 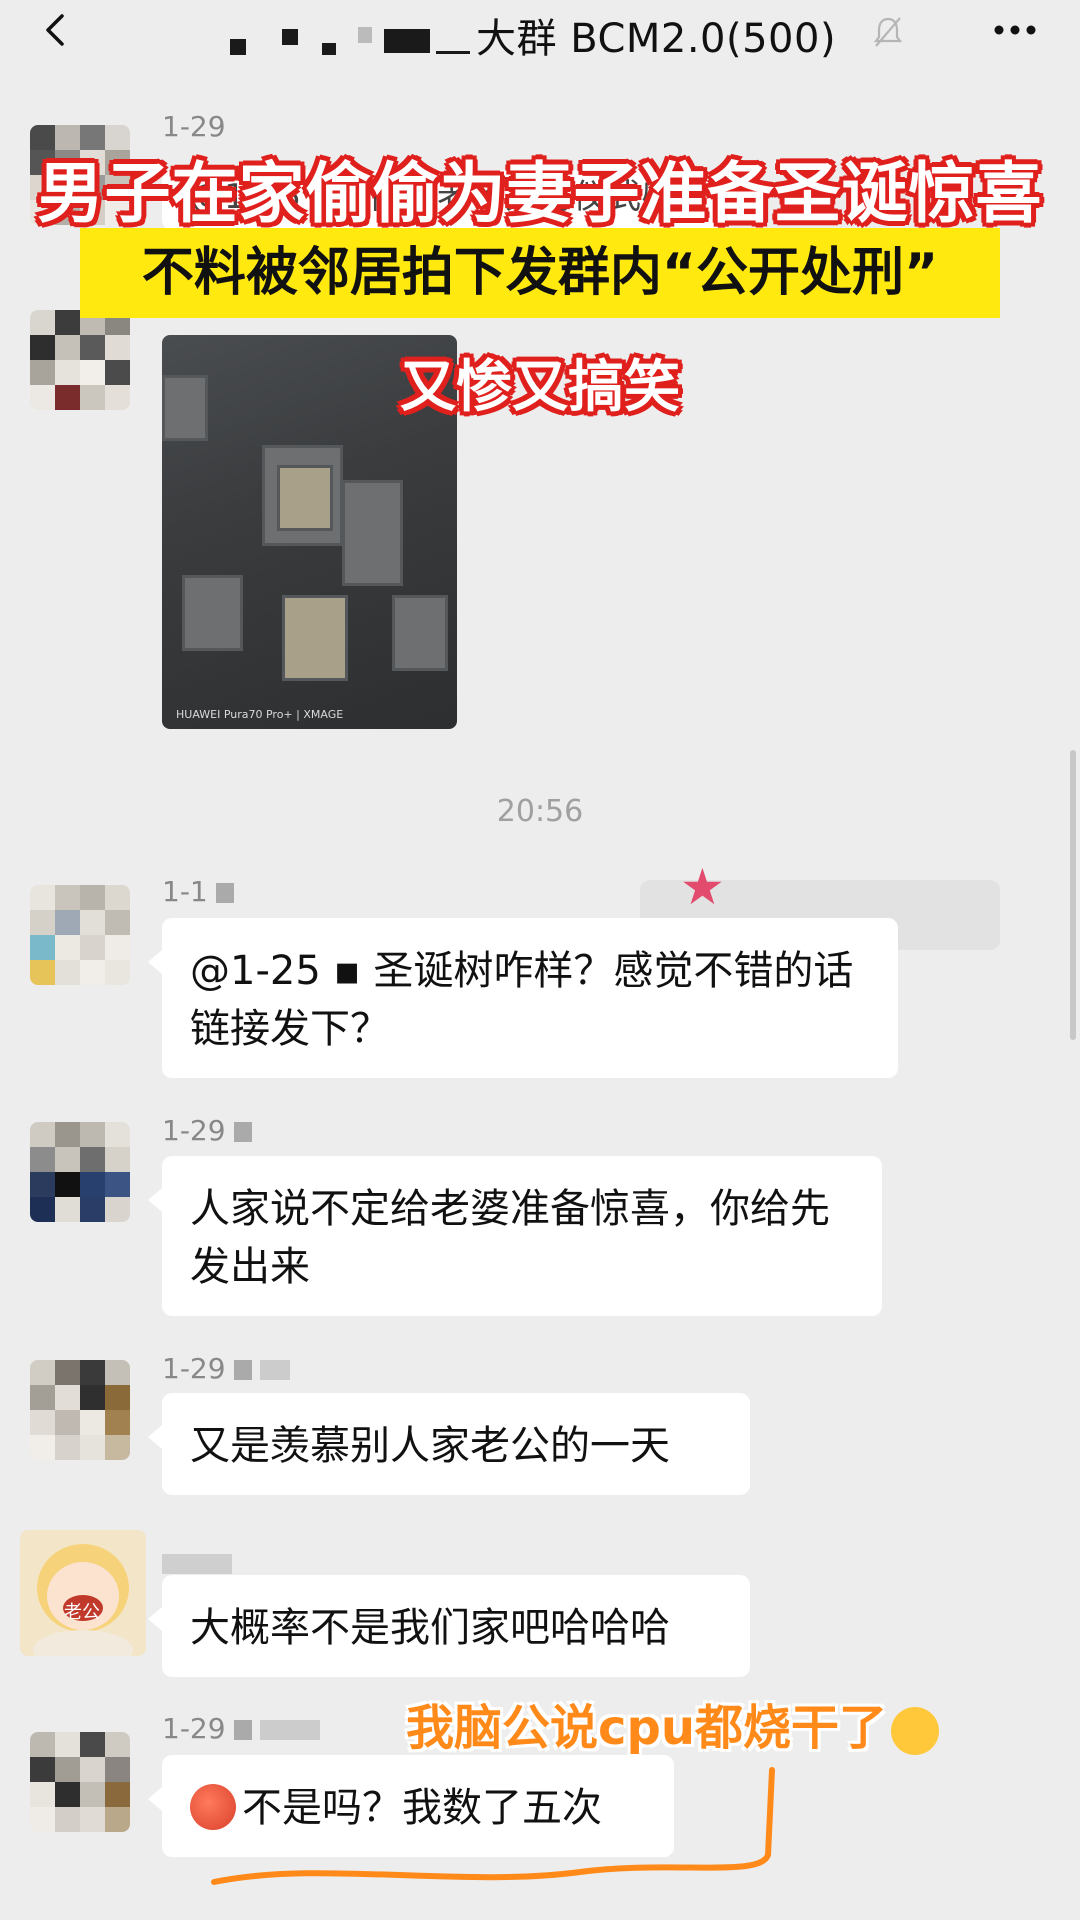 I want to click on chat-timestamp: 20:56, so click(x=540, y=811).